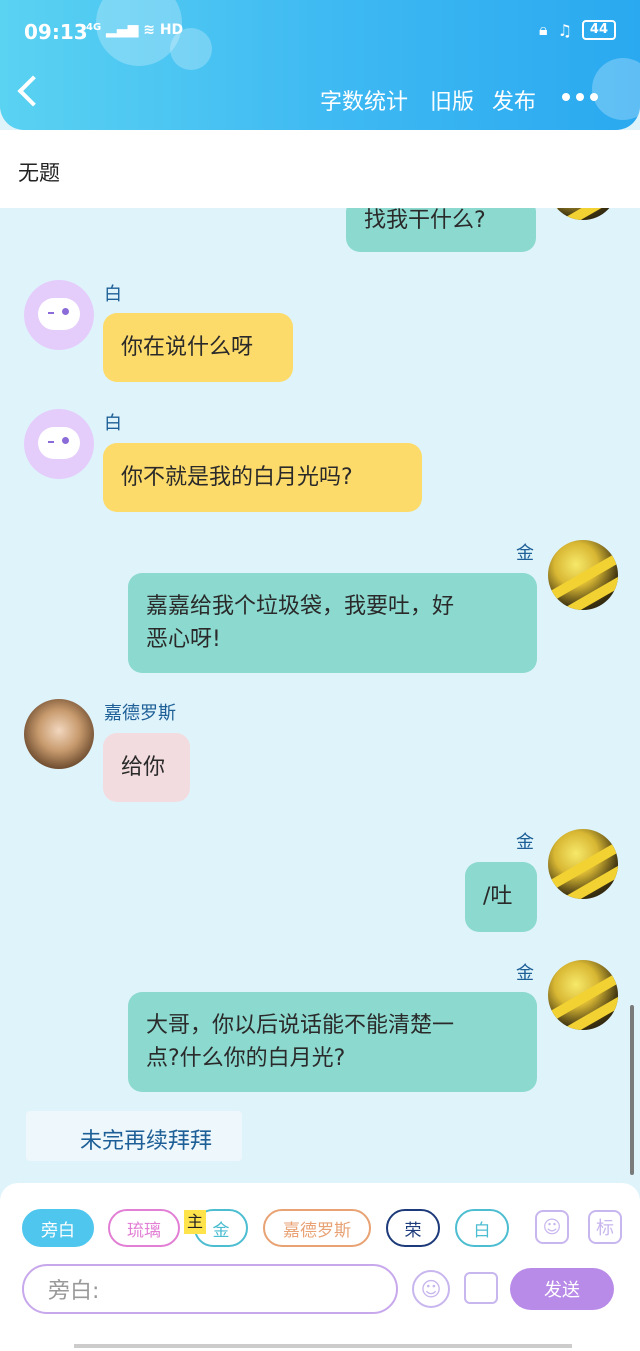  What do you see at coordinates (58, 1228) in the screenshot?
I see `role-chip-narrator: 旁白` at bounding box center [58, 1228].